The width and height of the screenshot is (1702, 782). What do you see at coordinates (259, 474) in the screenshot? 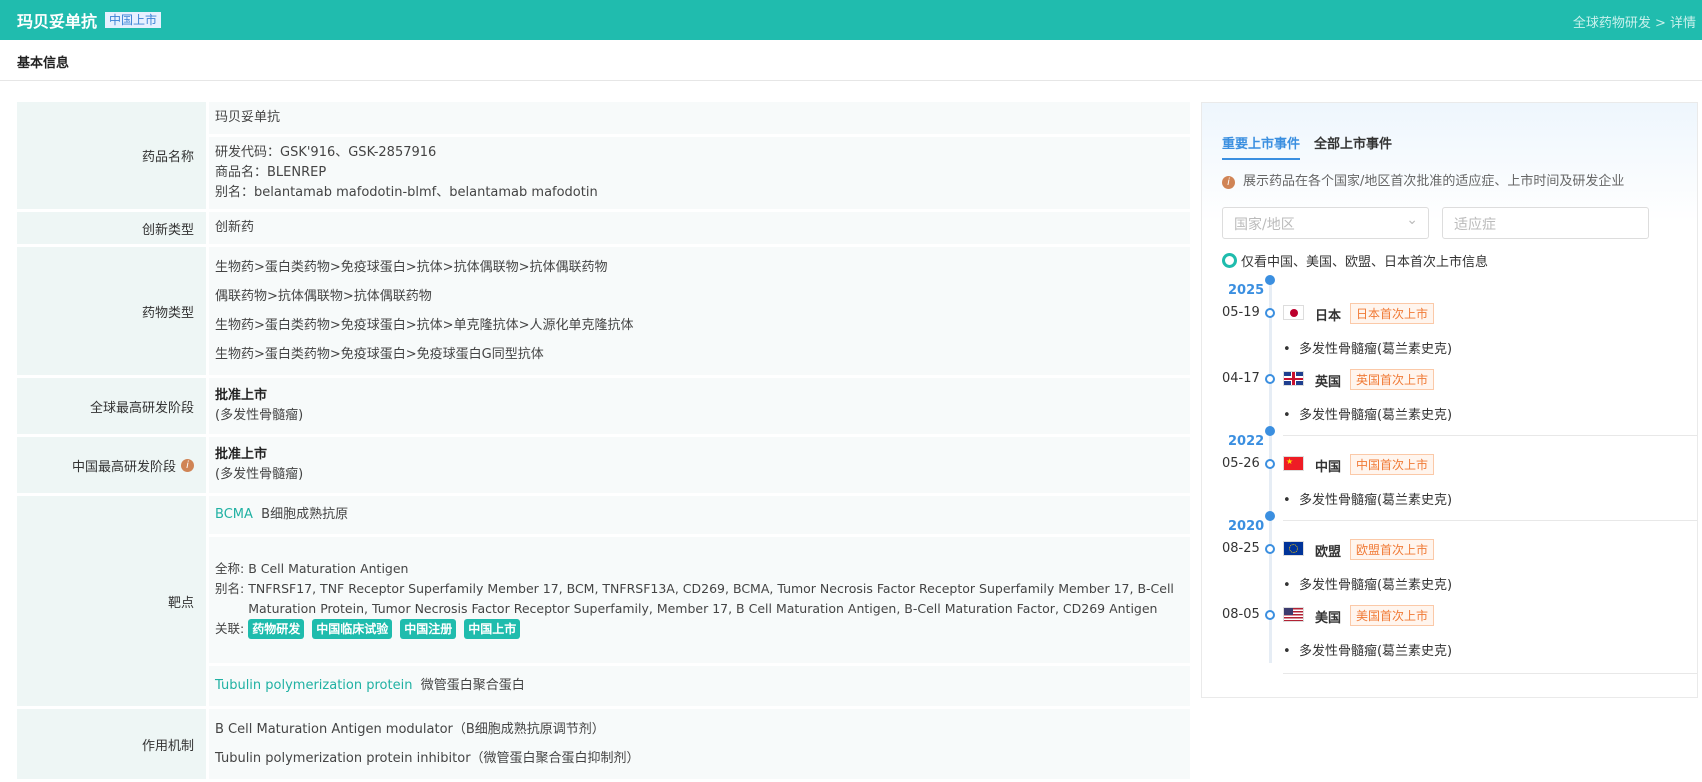
I see `china-indication: (多发性骨髓瘤)` at bounding box center [259, 474].